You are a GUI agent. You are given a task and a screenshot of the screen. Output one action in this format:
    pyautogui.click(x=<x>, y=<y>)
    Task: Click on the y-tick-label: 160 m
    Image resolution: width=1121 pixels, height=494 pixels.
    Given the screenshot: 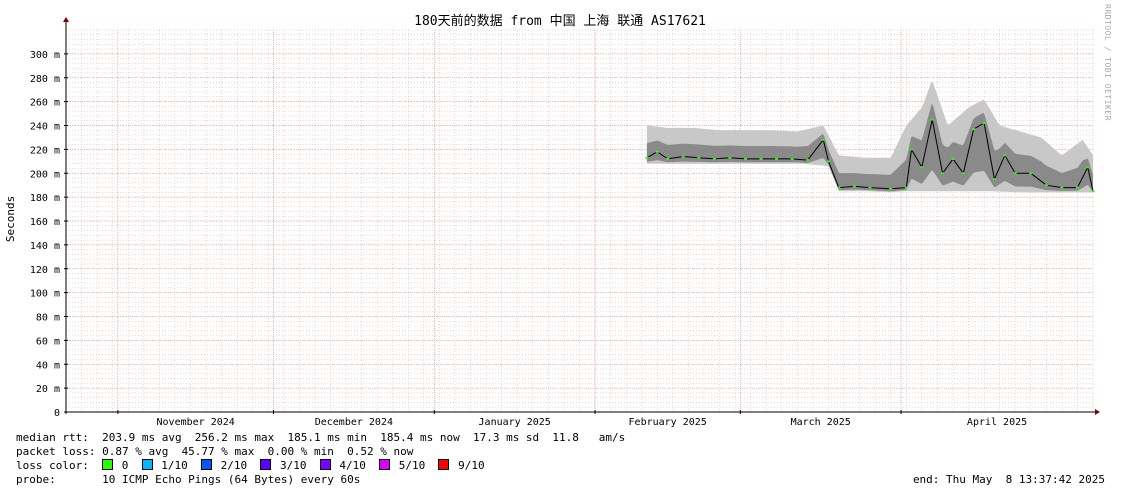 What is the action you would take?
    pyautogui.click(x=45, y=222)
    